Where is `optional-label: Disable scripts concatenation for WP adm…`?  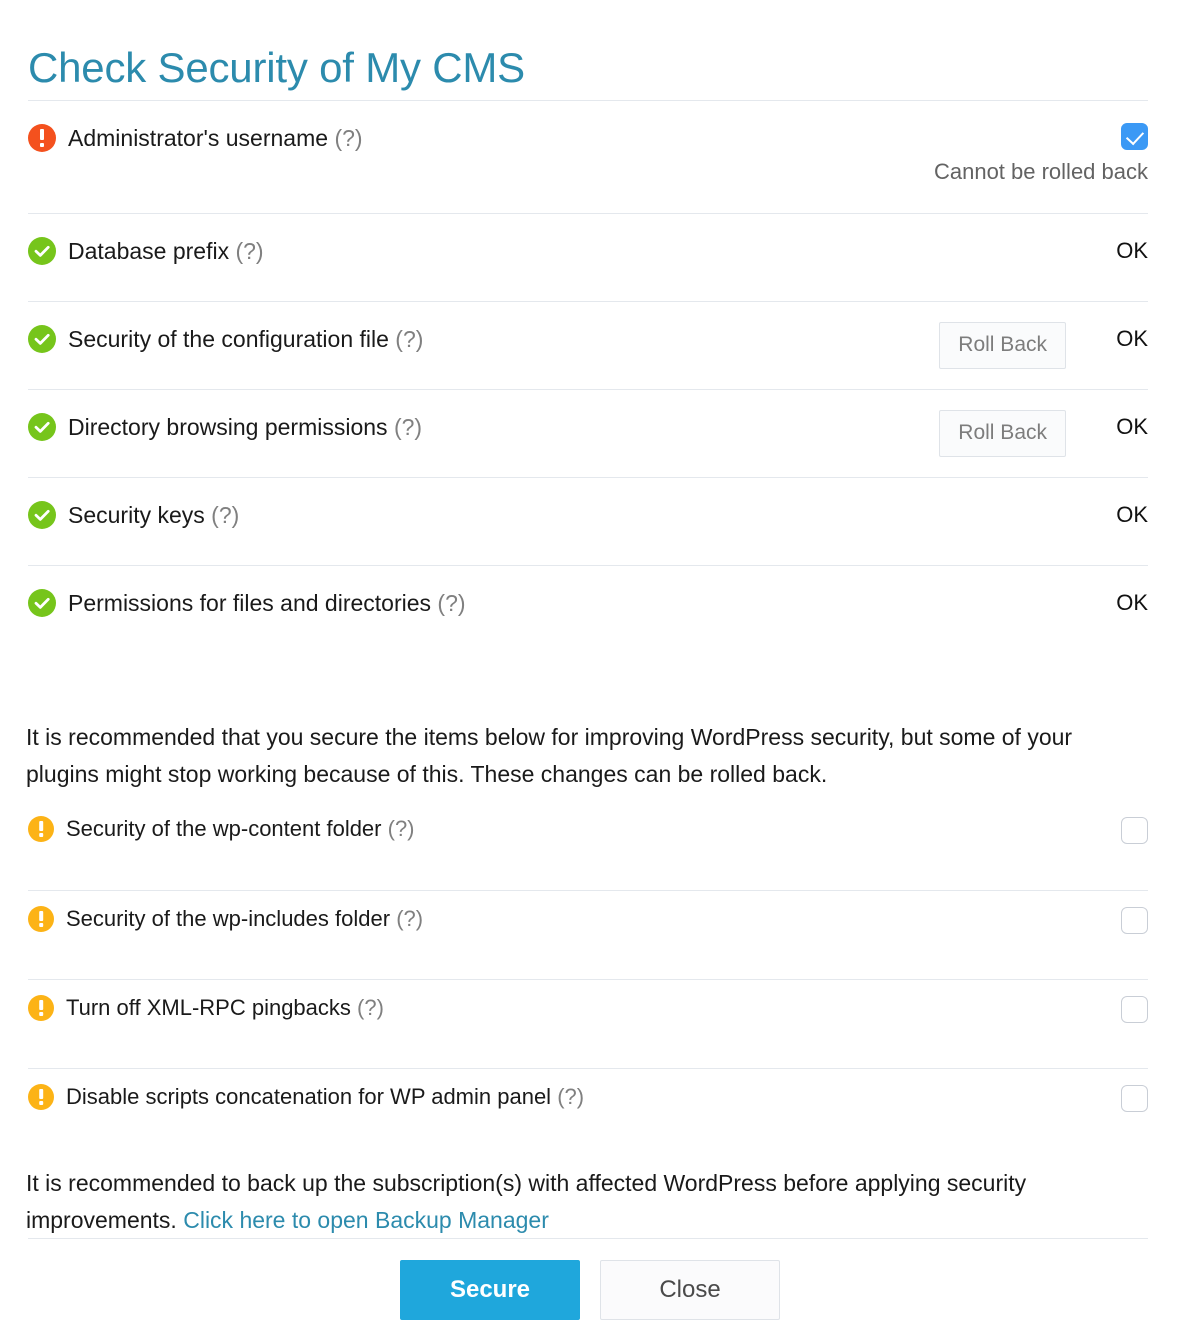
optional-label: Disable scripts concatenation for WP adm… is located at coordinates (325, 1096).